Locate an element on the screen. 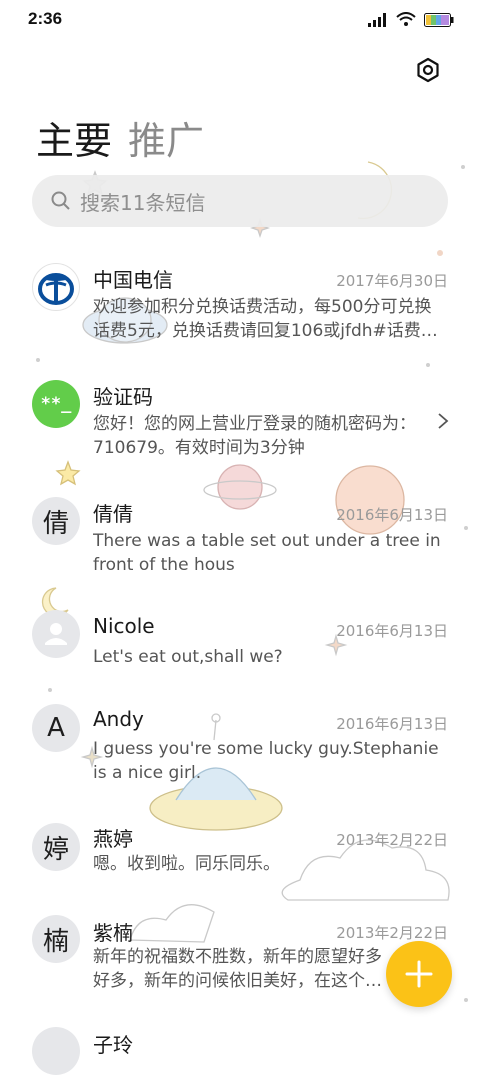 This screenshot has width=480, height=1075. contact-name: 中国电信 is located at coordinates (133, 280).